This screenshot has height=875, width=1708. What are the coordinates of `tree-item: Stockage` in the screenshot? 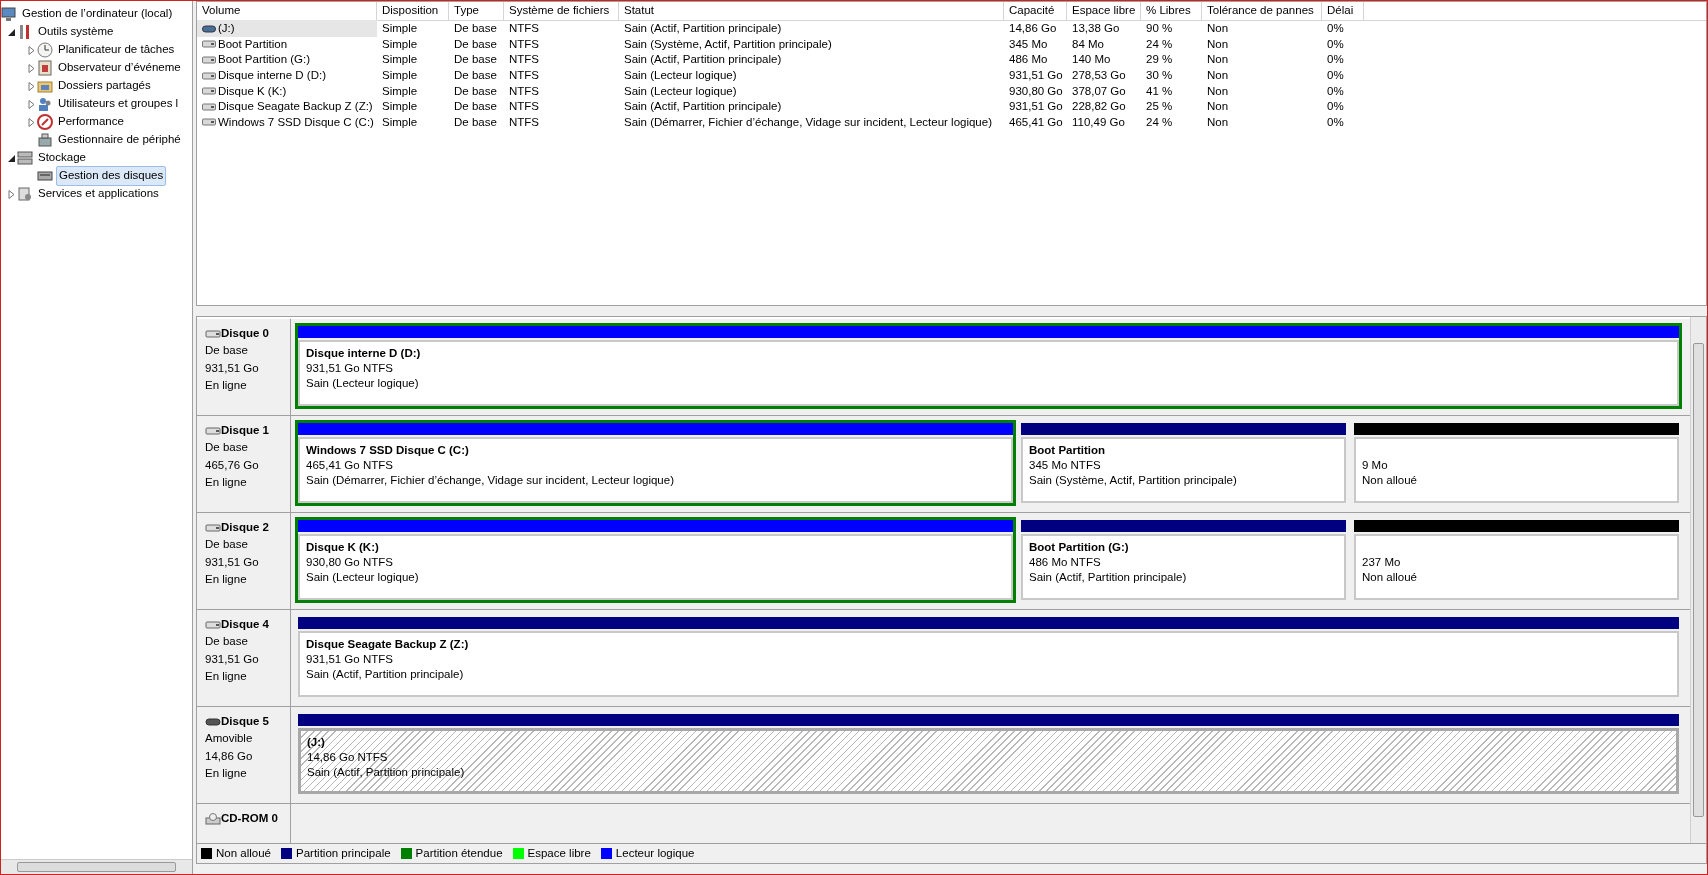 It's located at (62, 158).